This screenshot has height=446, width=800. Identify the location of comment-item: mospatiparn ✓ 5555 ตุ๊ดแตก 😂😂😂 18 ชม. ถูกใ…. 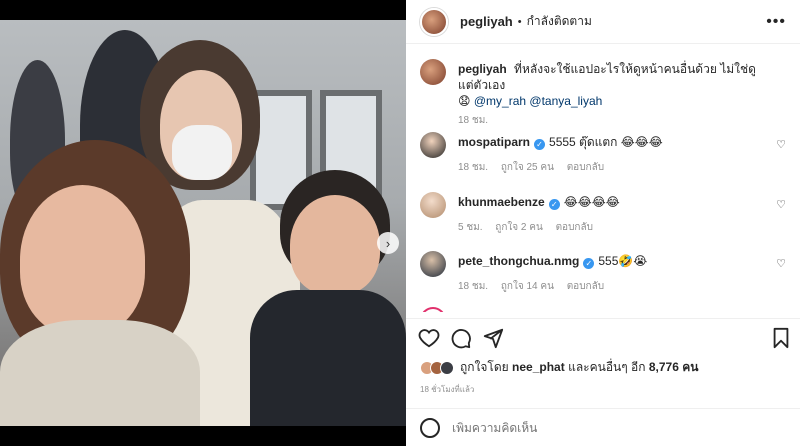
(603, 157).